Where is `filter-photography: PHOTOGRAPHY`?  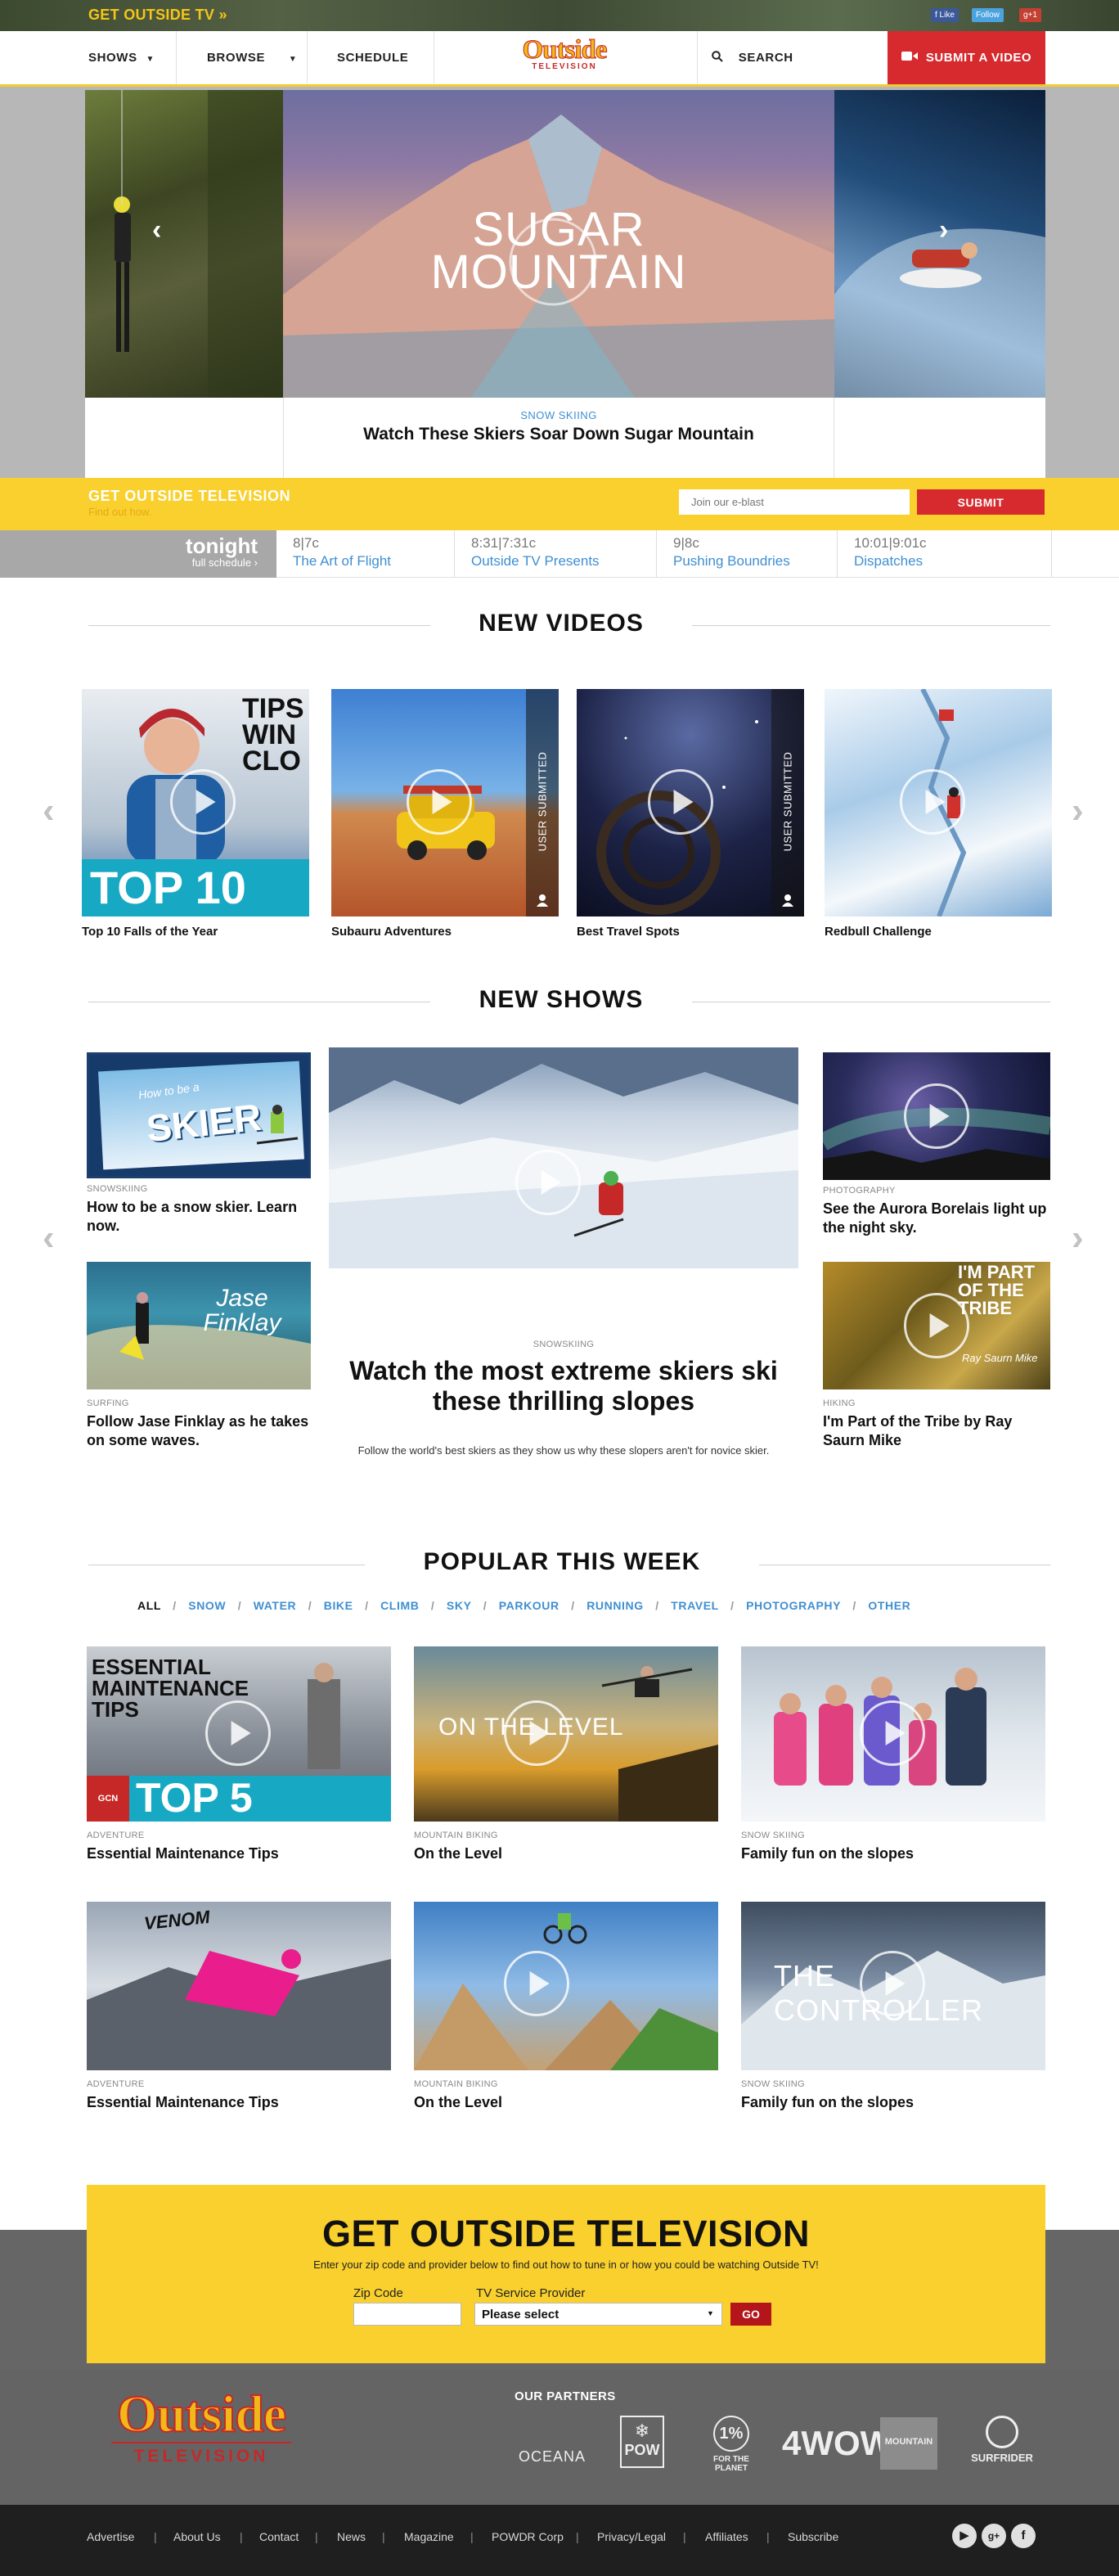
filter-photography: PHOTOGRAPHY is located at coordinates (793, 1605).